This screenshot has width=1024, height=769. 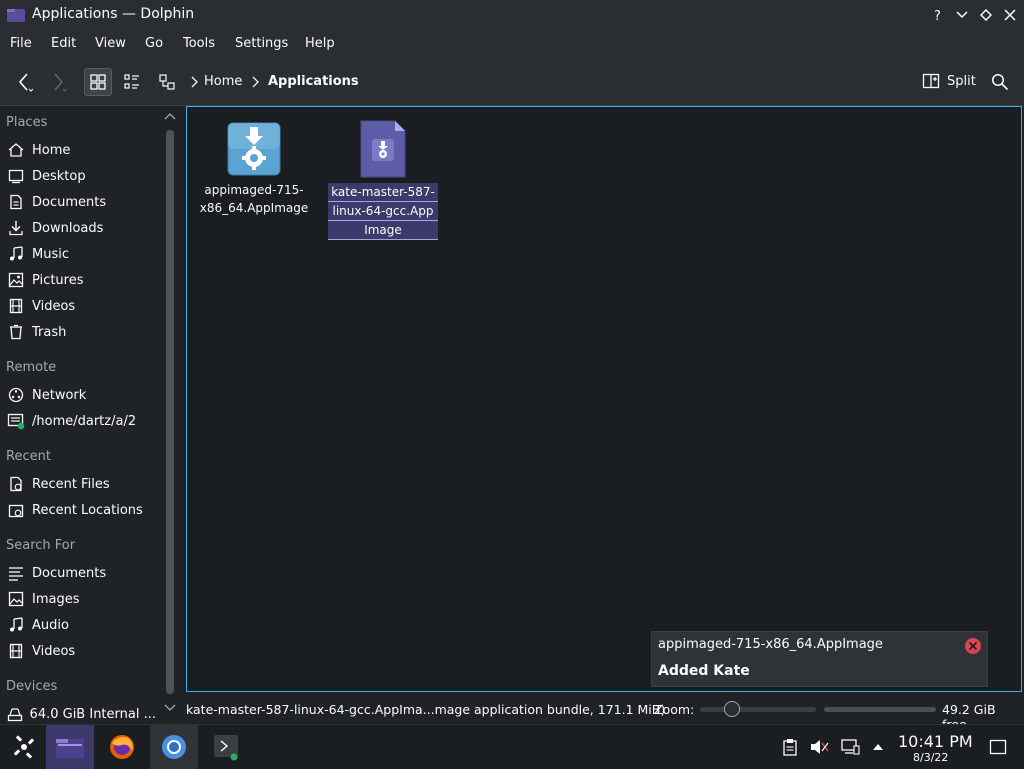 I want to click on notification-message: Added Kate, so click(x=704, y=671).